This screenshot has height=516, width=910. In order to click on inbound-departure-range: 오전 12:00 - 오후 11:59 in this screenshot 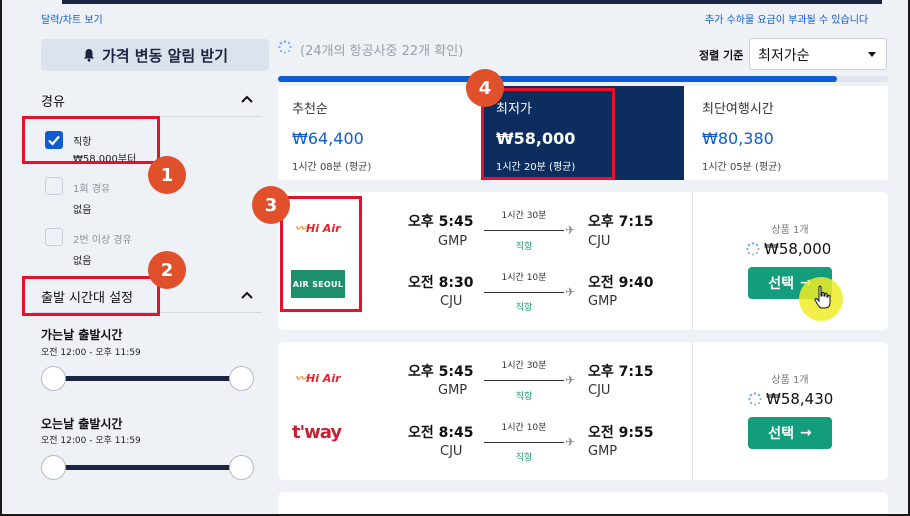, I will do `click(91, 441)`.